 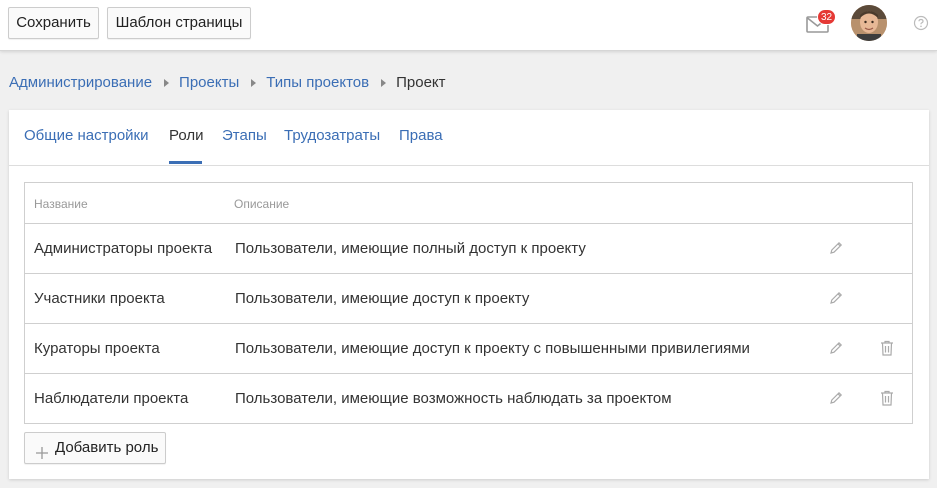 I want to click on role-name: Кураторы проекта, so click(x=97, y=348).